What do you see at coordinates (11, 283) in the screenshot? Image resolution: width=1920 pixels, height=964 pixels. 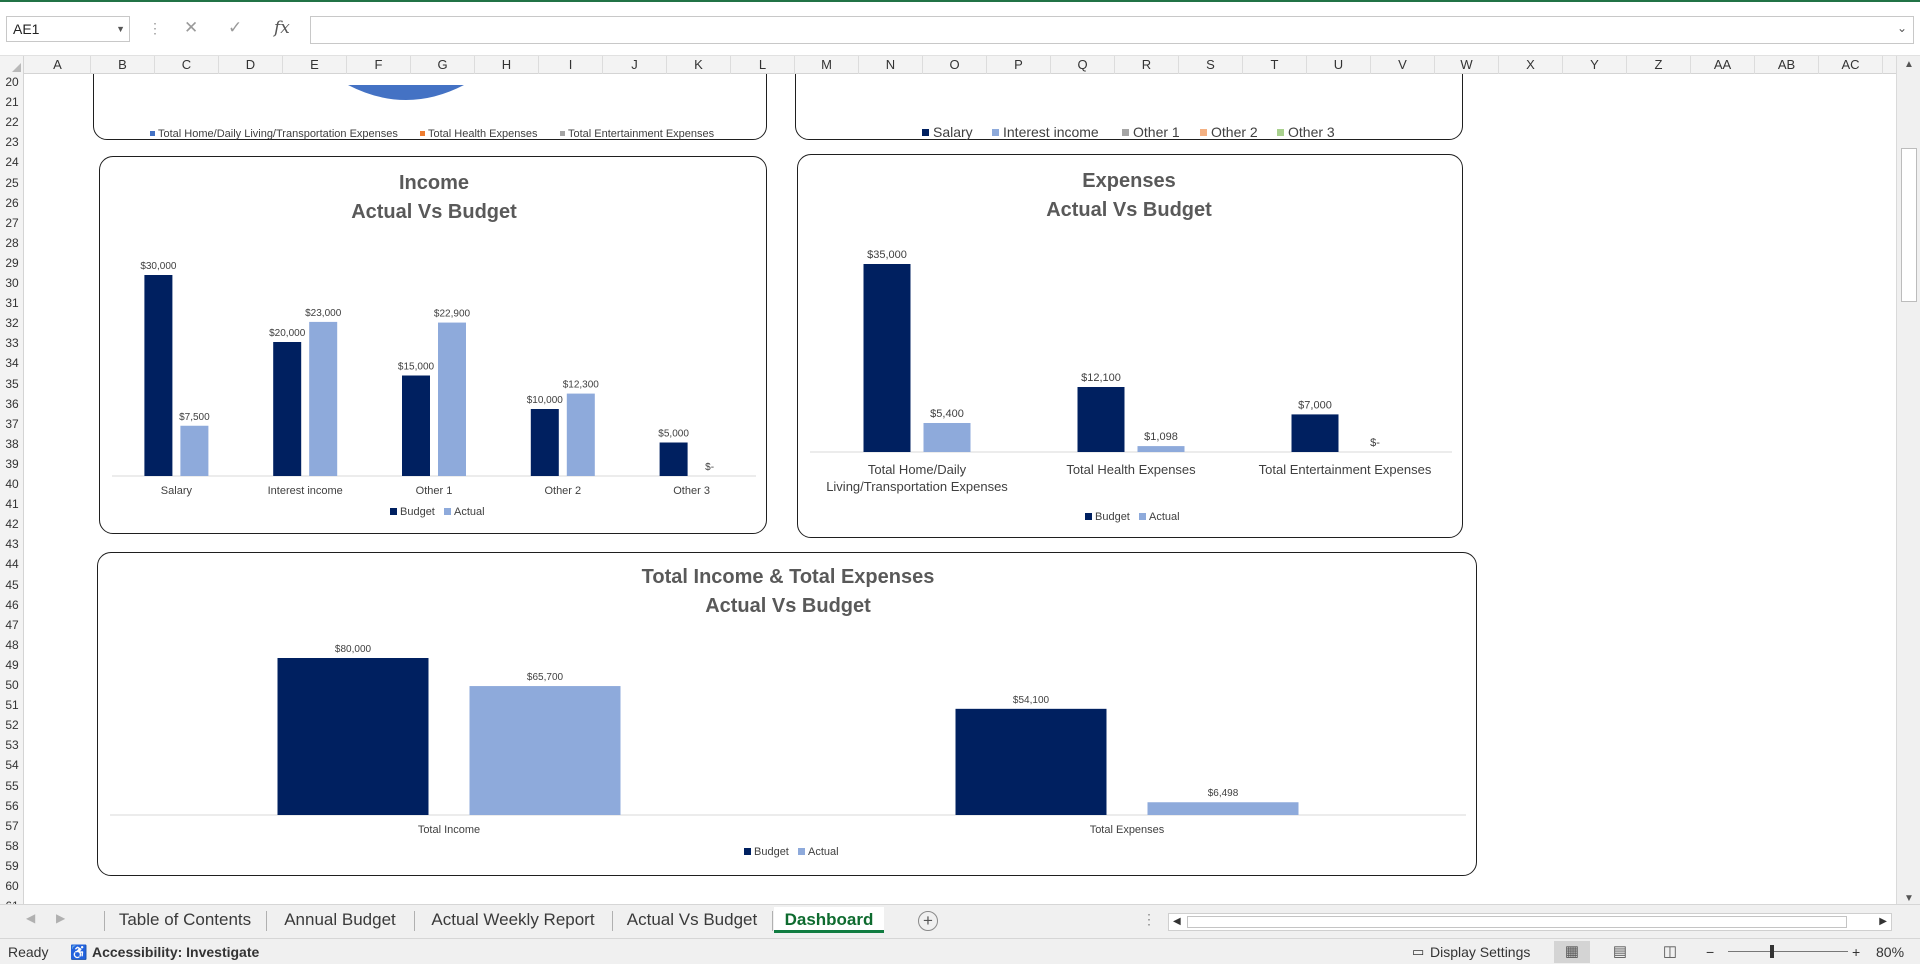 I see `row-header-30: 30` at bounding box center [11, 283].